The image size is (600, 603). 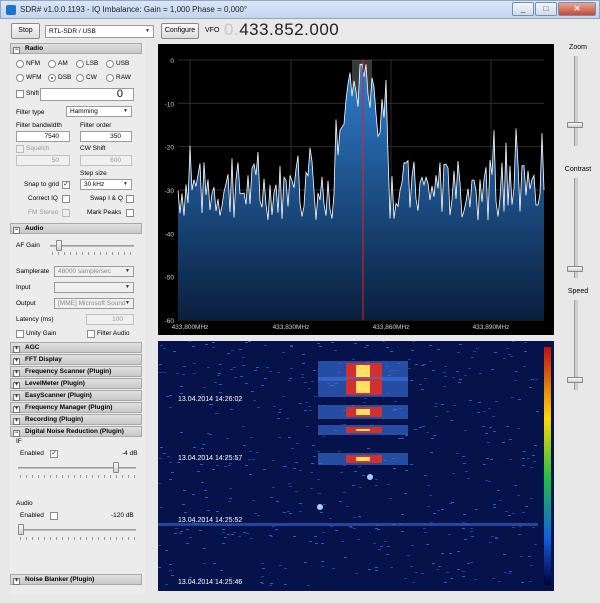 What do you see at coordinates (76, 347) in the screenshot?
I see `agc-section-header: + AGC` at bounding box center [76, 347].